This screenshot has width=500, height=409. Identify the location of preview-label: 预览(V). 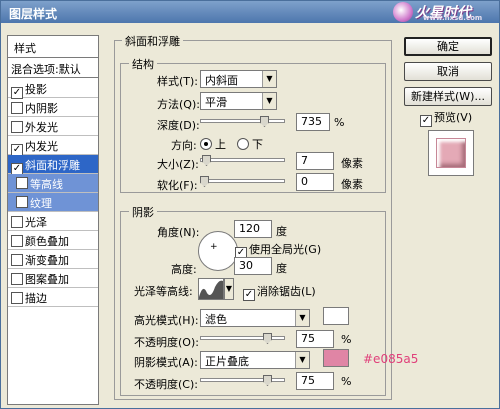
(453, 117).